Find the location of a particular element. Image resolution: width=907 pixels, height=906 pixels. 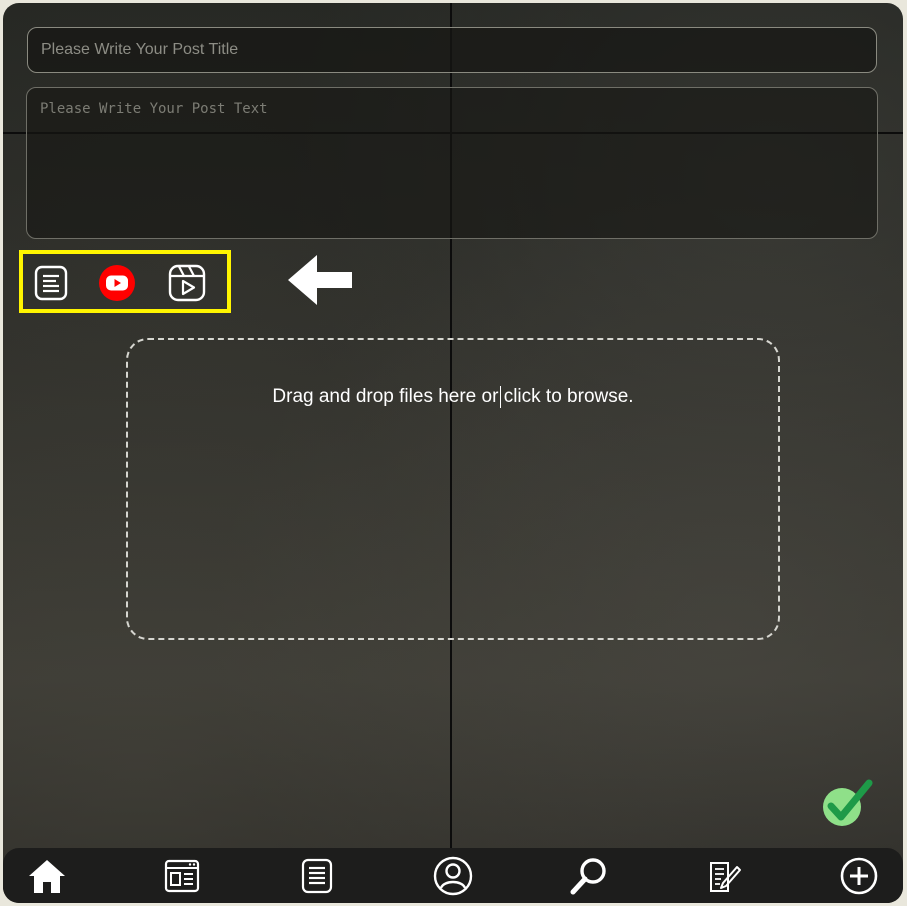

feed-icon is located at coordinates (182, 876).